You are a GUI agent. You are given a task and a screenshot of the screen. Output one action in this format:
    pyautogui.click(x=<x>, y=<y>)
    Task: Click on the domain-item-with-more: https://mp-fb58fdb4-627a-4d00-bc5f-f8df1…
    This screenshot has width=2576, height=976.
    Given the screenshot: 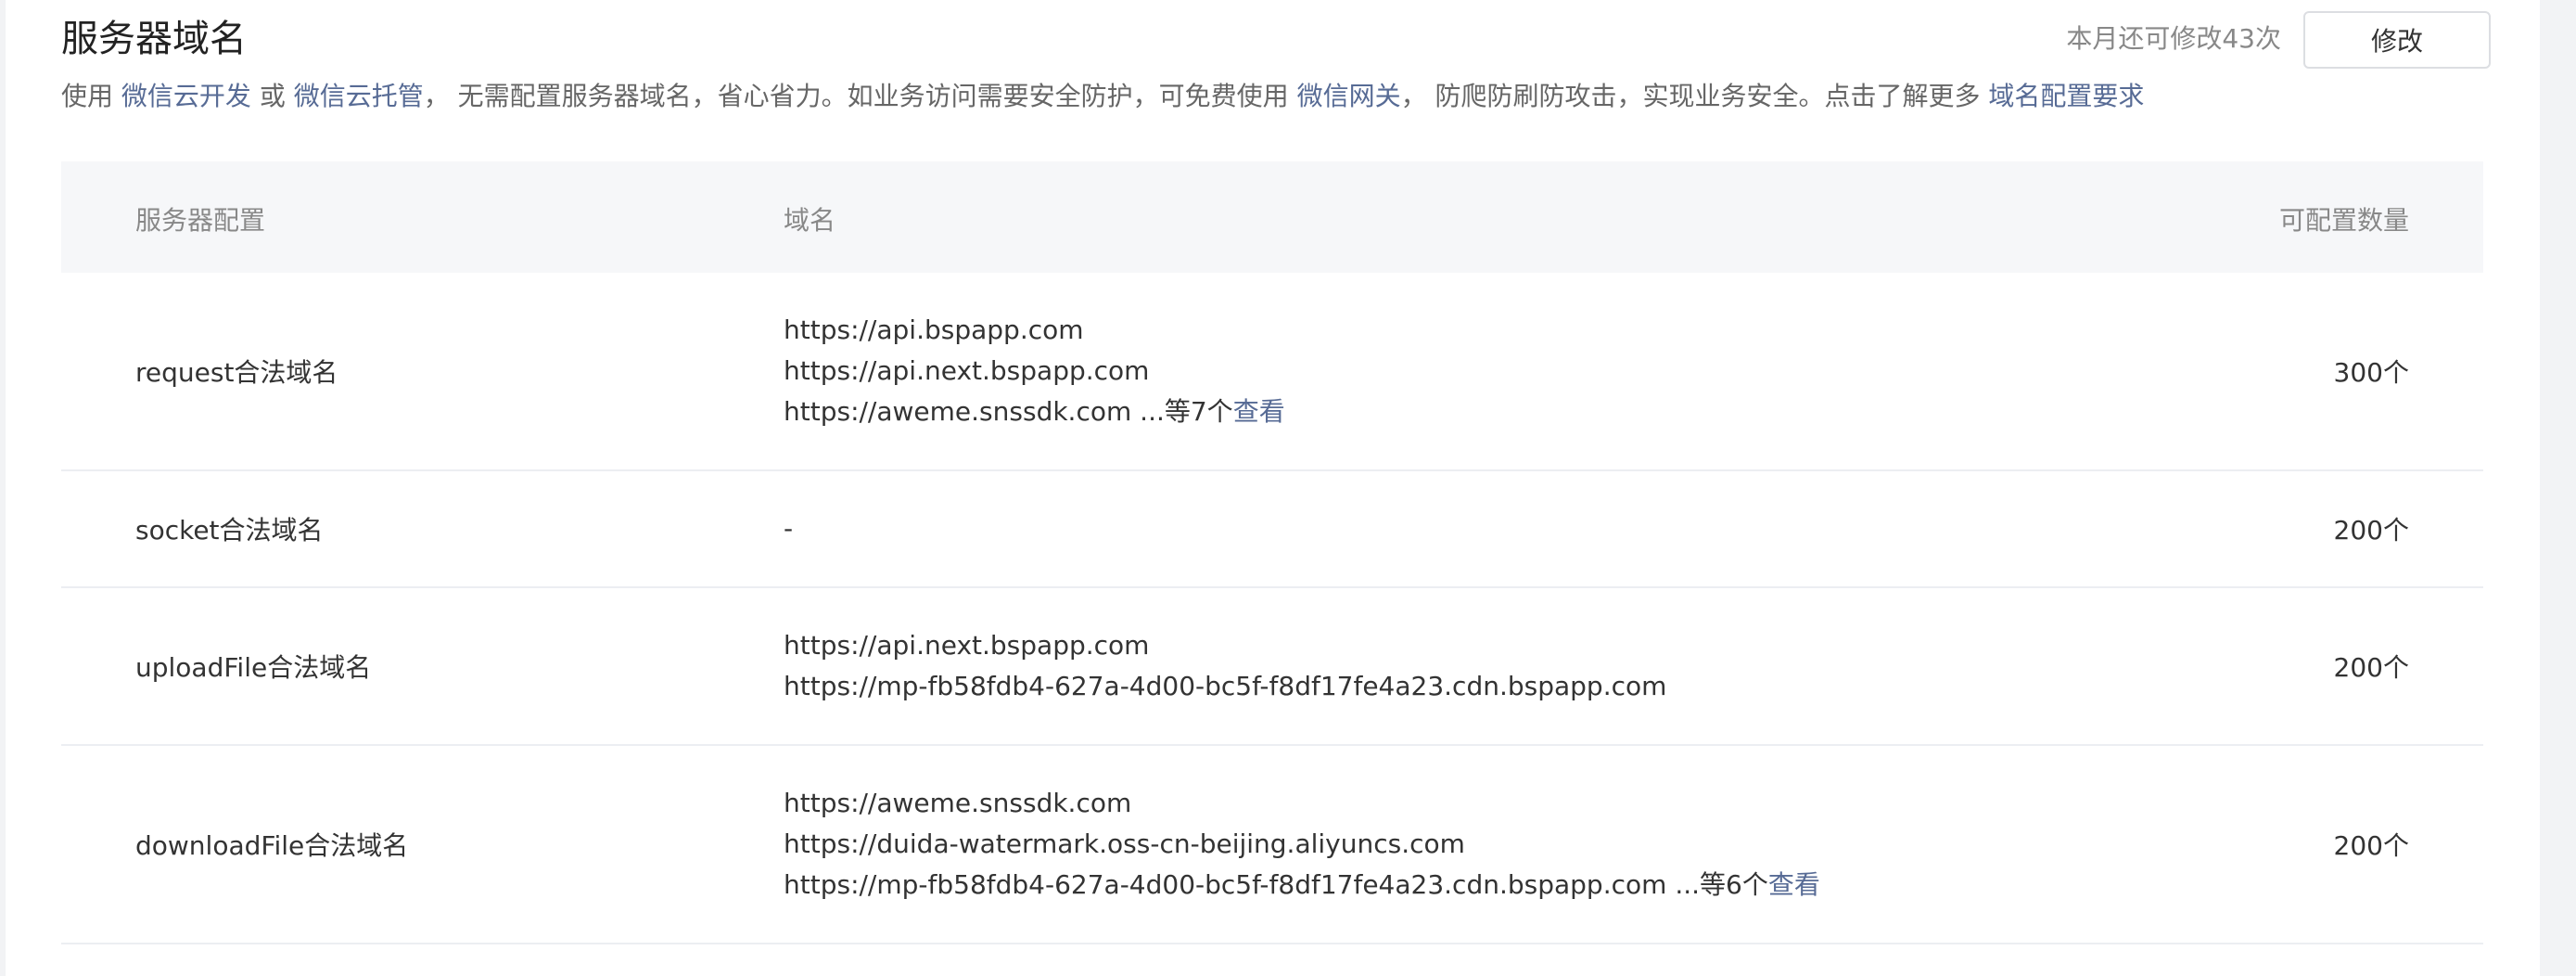 What is the action you would take?
    pyautogui.click(x=1302, y=885)
    